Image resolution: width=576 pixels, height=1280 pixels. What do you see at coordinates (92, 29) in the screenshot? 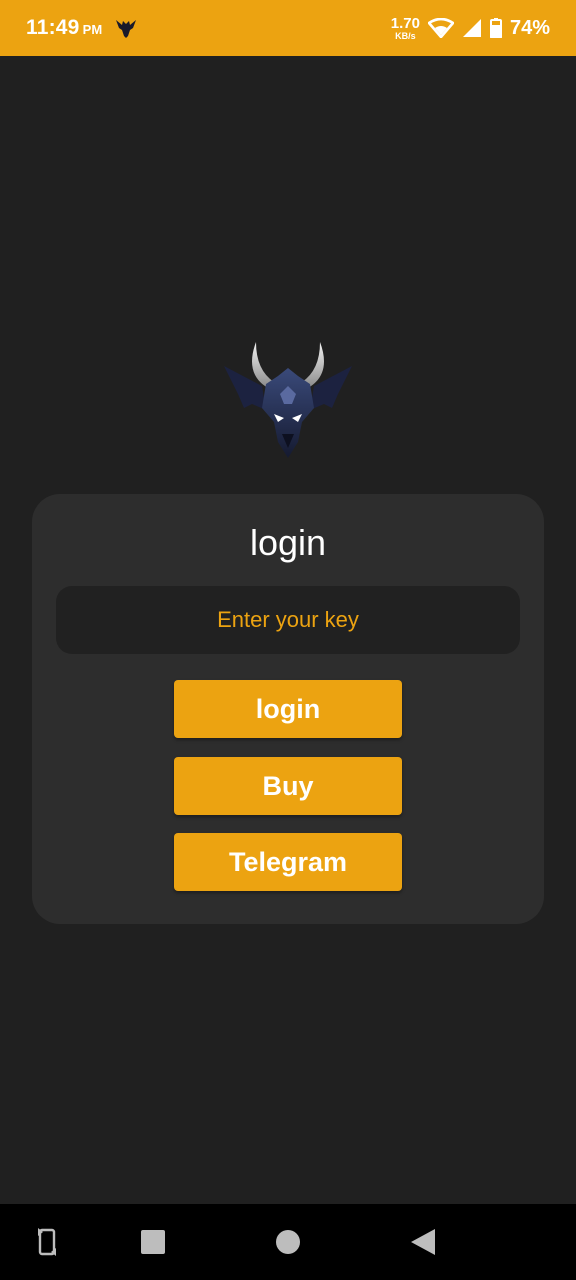
I see `clock-ampm: PM` at bounding box center [92, 29].